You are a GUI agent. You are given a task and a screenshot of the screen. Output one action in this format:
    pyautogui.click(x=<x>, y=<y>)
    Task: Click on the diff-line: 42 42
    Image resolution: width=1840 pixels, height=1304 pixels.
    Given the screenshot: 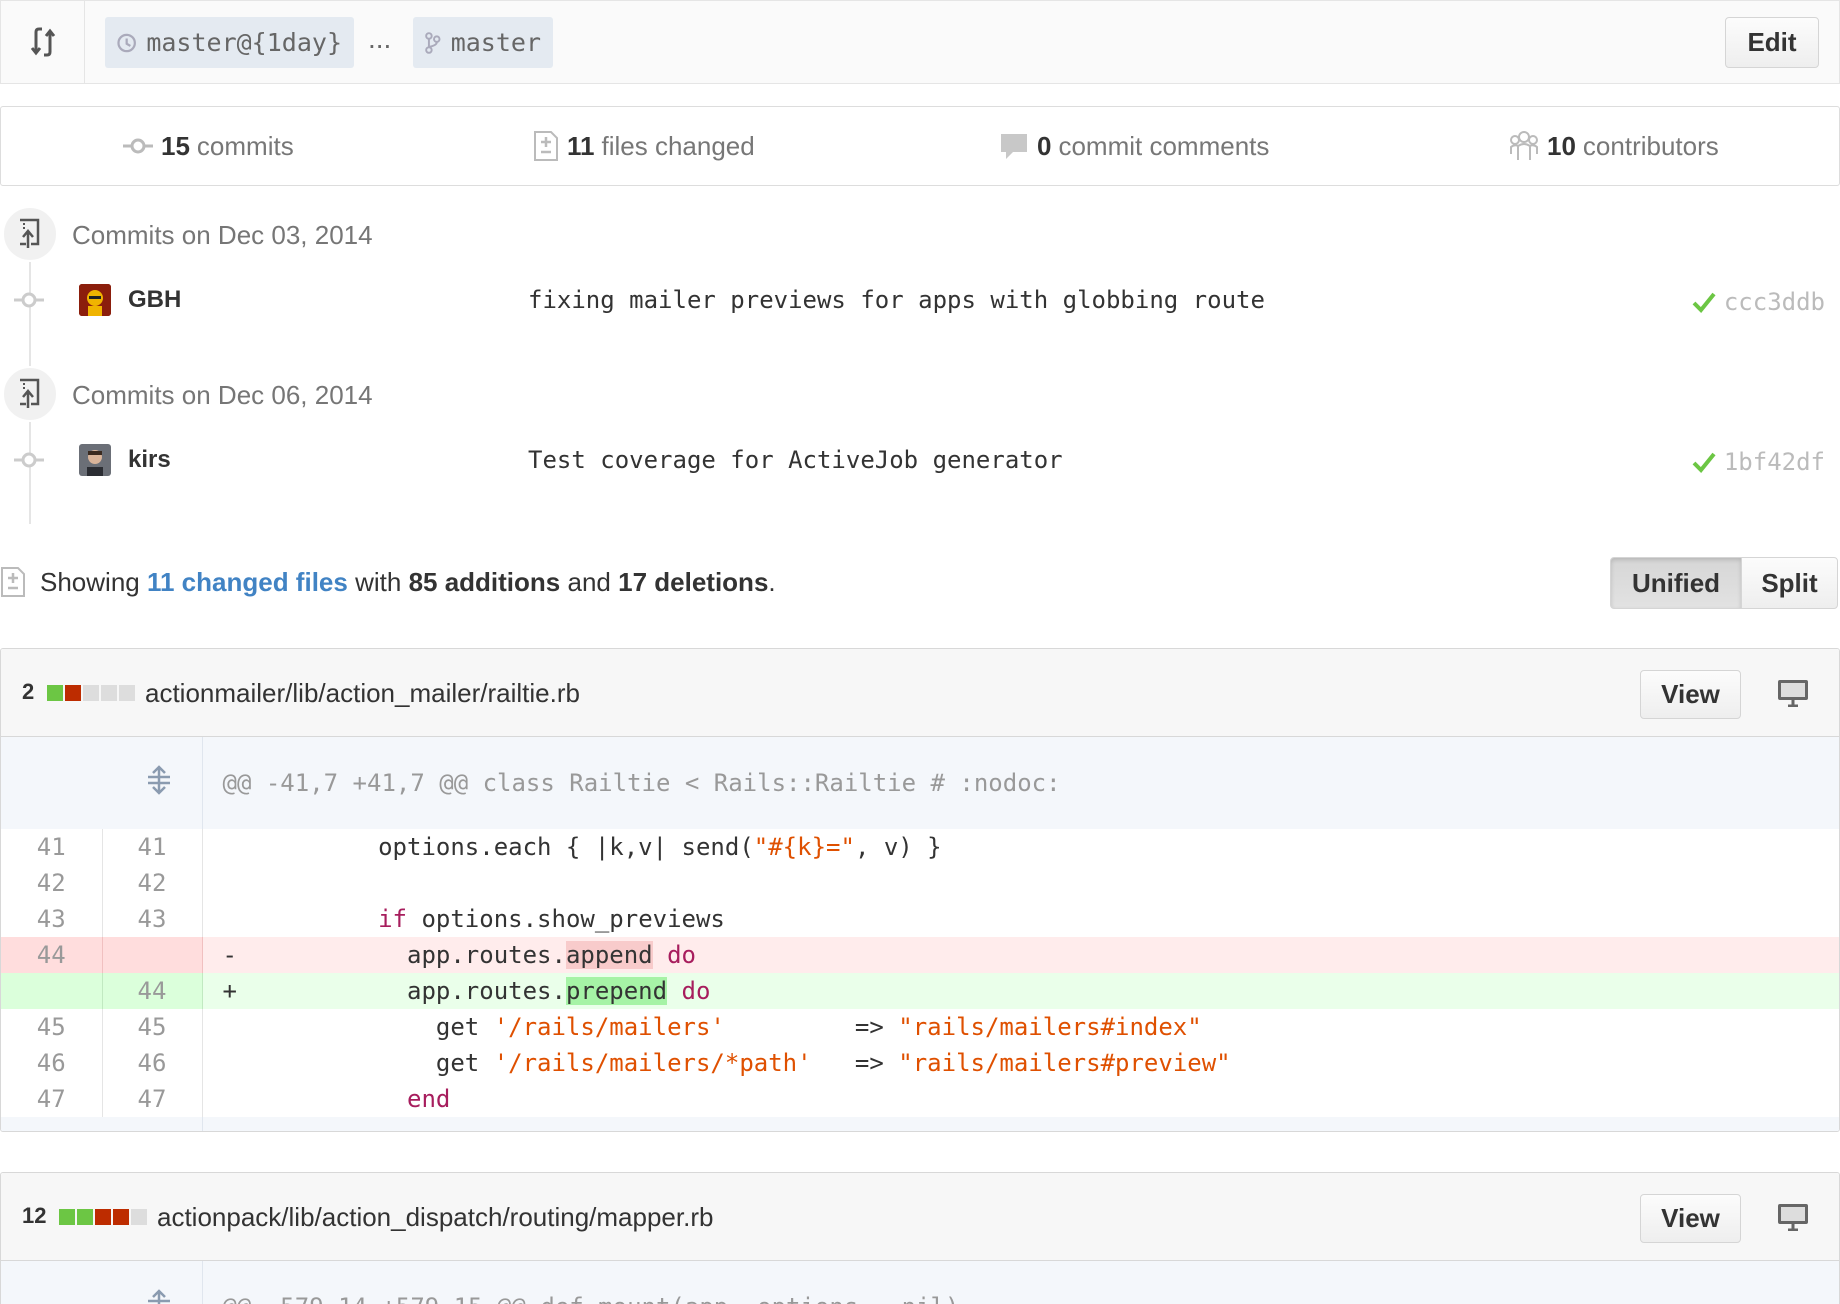 What is the action you would take?
    pyautogui.click(x=920, y=883)
    